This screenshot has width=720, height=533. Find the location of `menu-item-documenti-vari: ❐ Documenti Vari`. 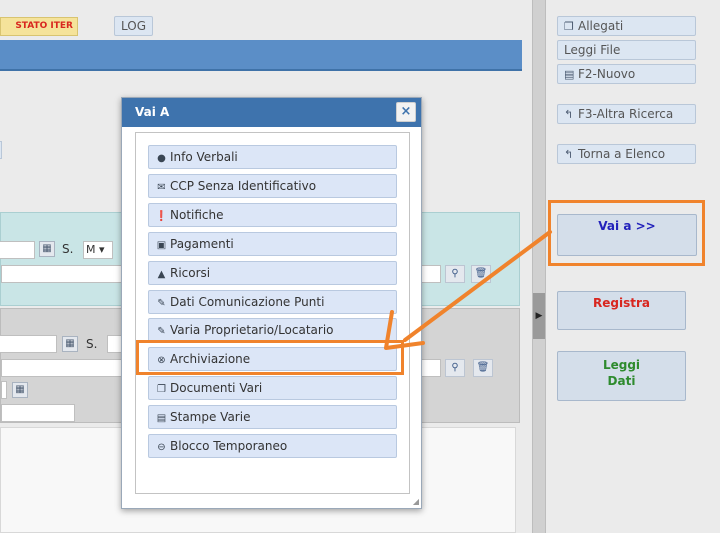

menu-item-documenti-vari: ❐ Documenti Vari is located at coordinates (272, 388).